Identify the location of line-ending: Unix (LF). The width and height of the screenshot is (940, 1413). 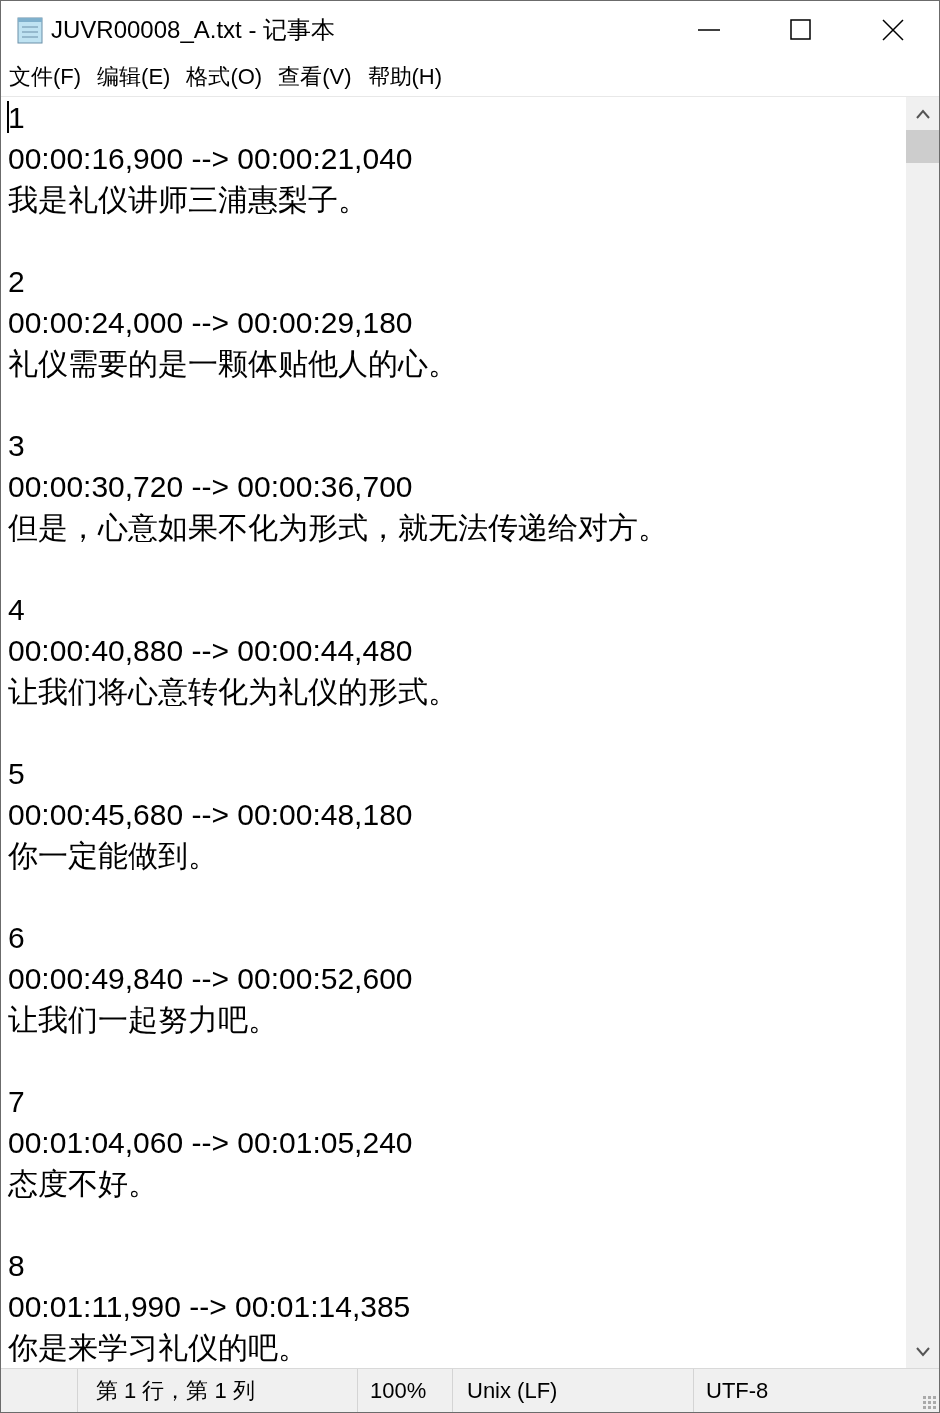
(512, 1390).